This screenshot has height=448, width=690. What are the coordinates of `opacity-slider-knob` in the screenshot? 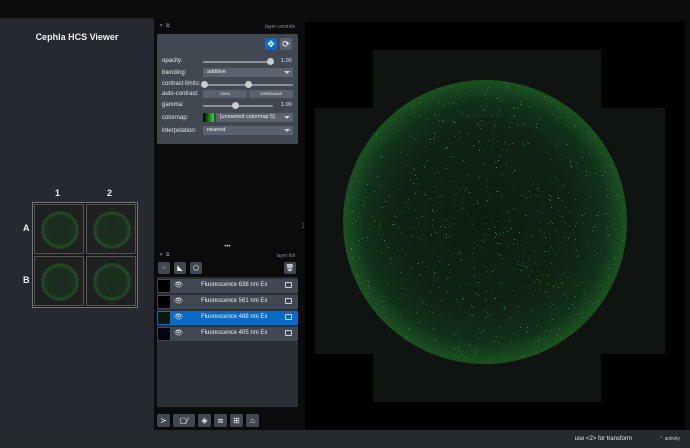 It's located at (270, 61).